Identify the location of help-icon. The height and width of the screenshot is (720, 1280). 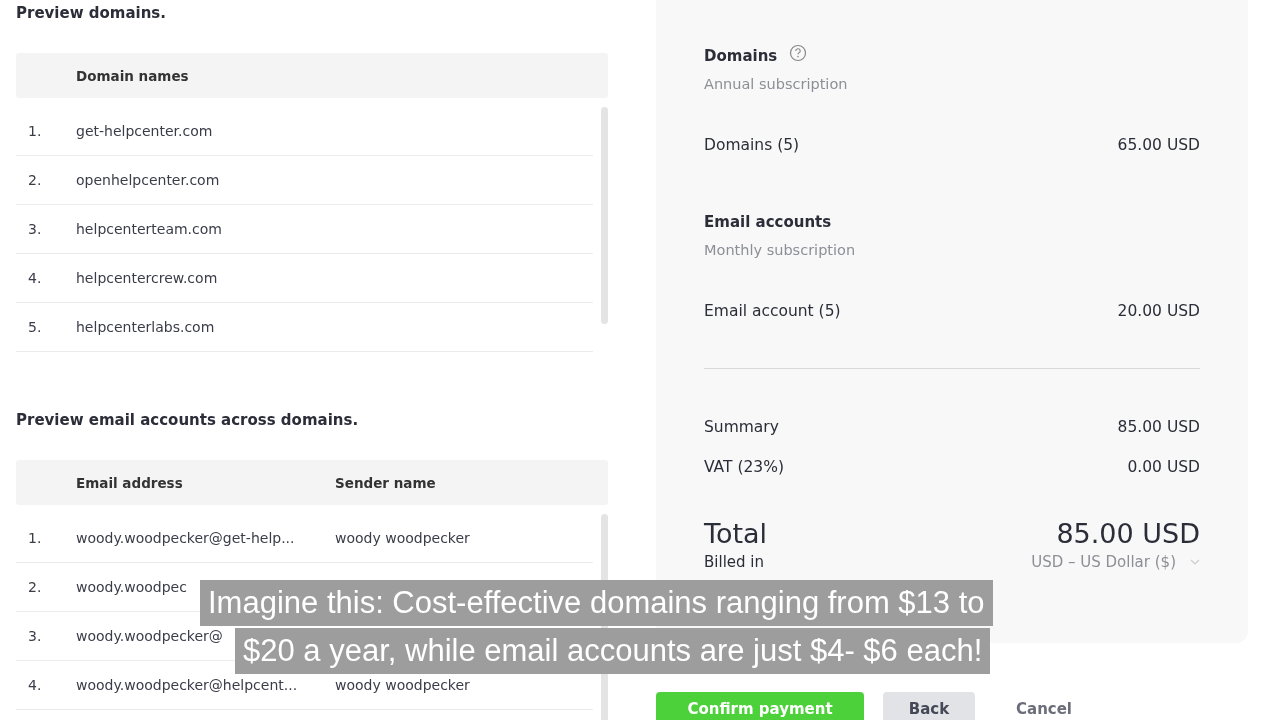
(798, 53).